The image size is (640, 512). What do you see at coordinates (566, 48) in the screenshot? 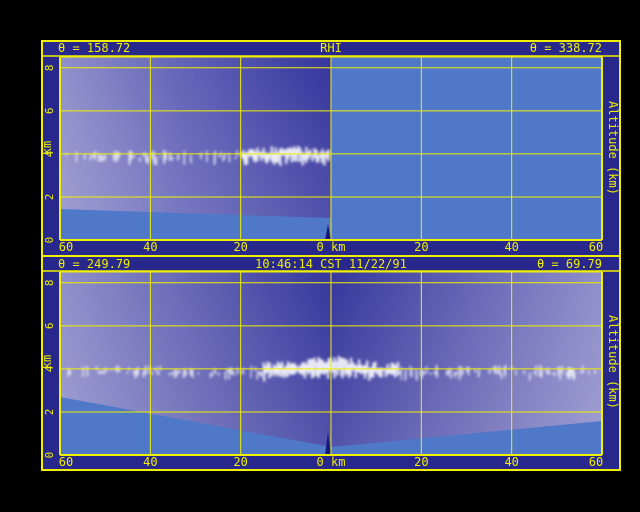
I see `panel-top-right-angle: θ = 338.72` at bounding box center [566, 48].